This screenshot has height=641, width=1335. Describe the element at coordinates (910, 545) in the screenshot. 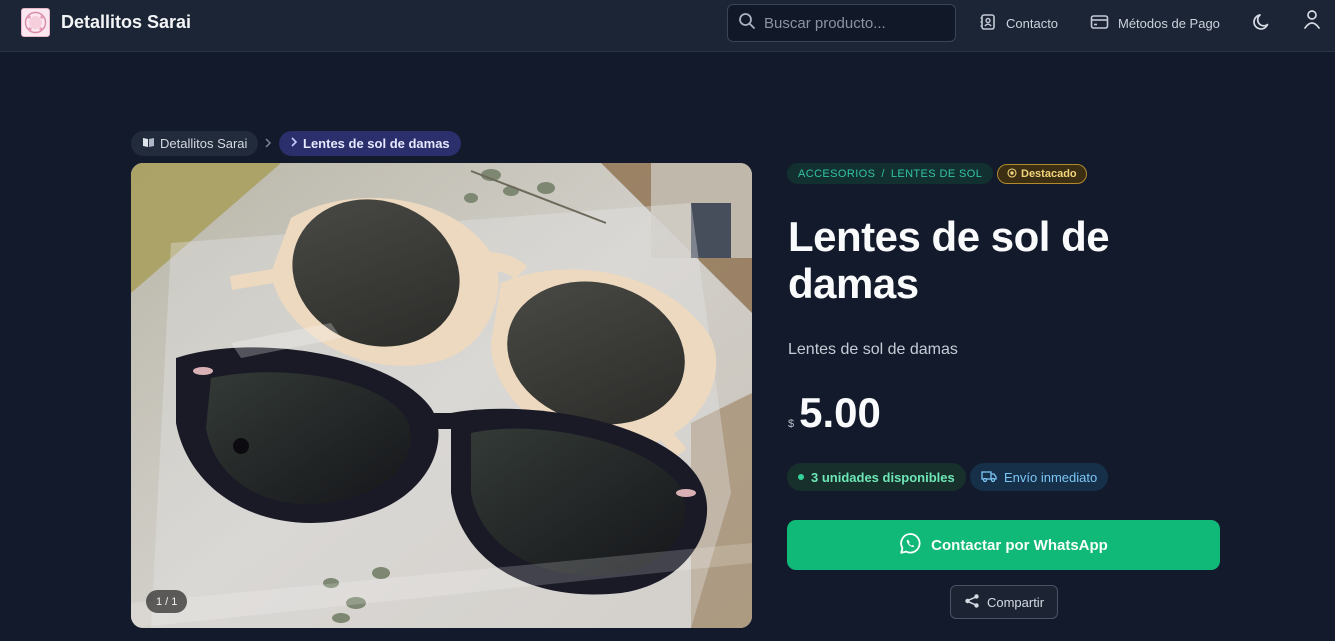

I see `whatsapp-icon` at that location.